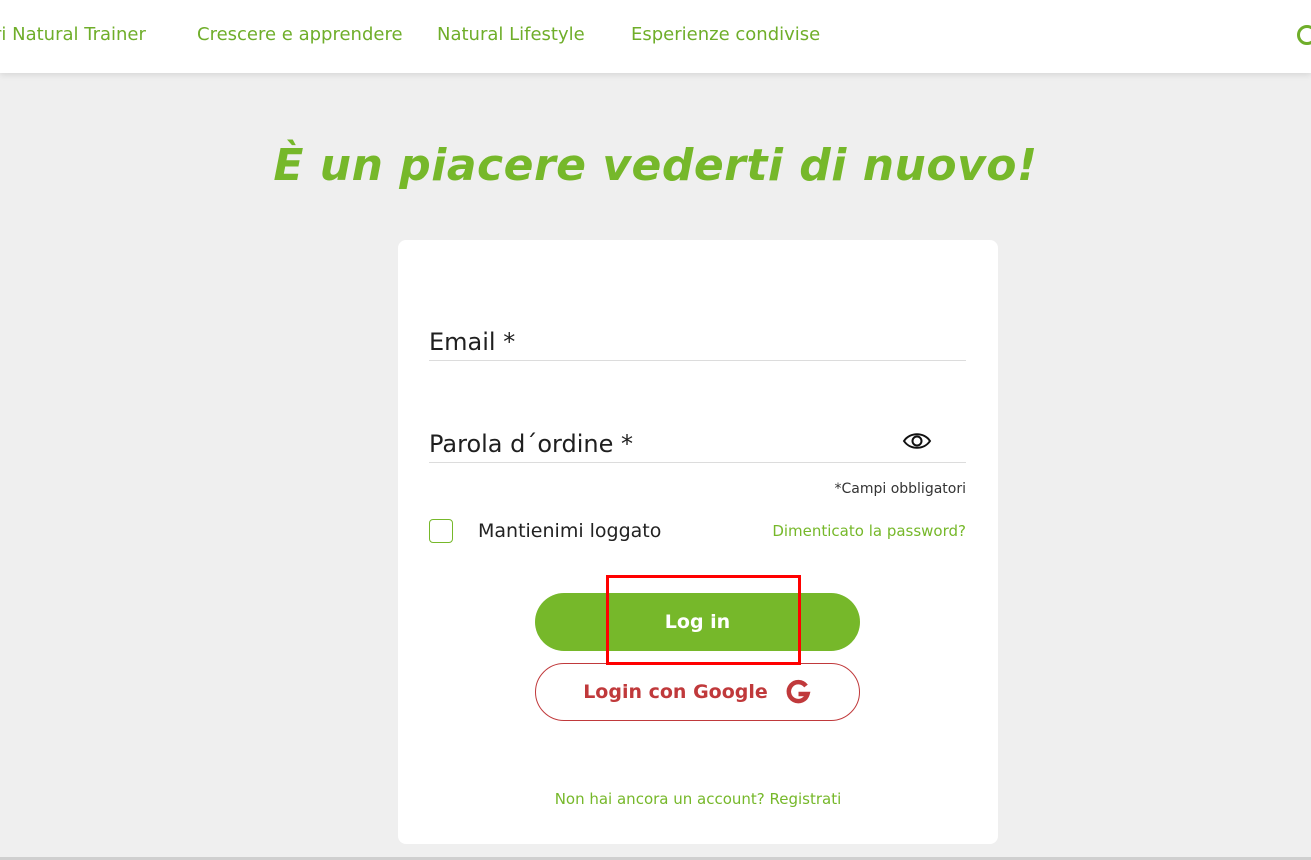 The image size is (1311, 860). What do you see at coordinates (917, 441) in the screenshot?
I see `eye-icon` at bounding box center [917, 441].